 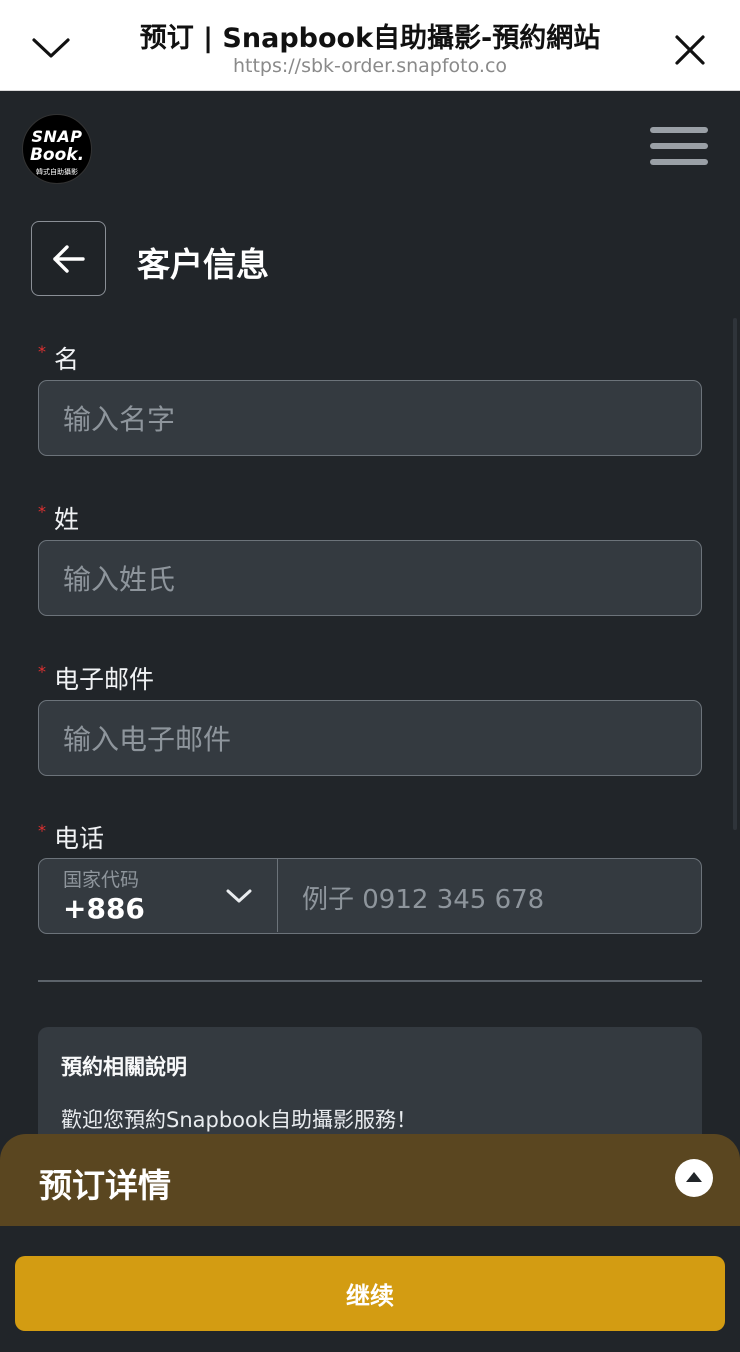 I want to click on country-code-value: +886, so click(x=104, y=908).